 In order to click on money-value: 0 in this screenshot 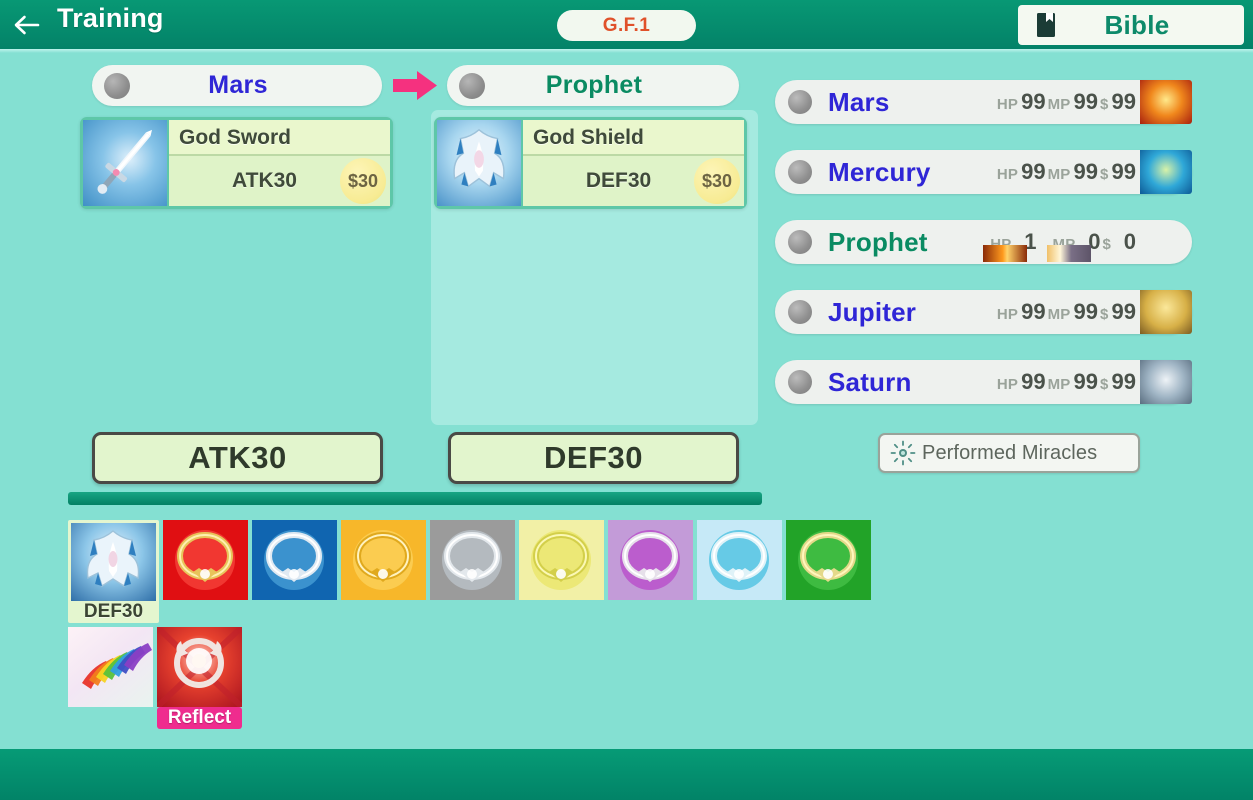, I will do `click(1129, 241)`.